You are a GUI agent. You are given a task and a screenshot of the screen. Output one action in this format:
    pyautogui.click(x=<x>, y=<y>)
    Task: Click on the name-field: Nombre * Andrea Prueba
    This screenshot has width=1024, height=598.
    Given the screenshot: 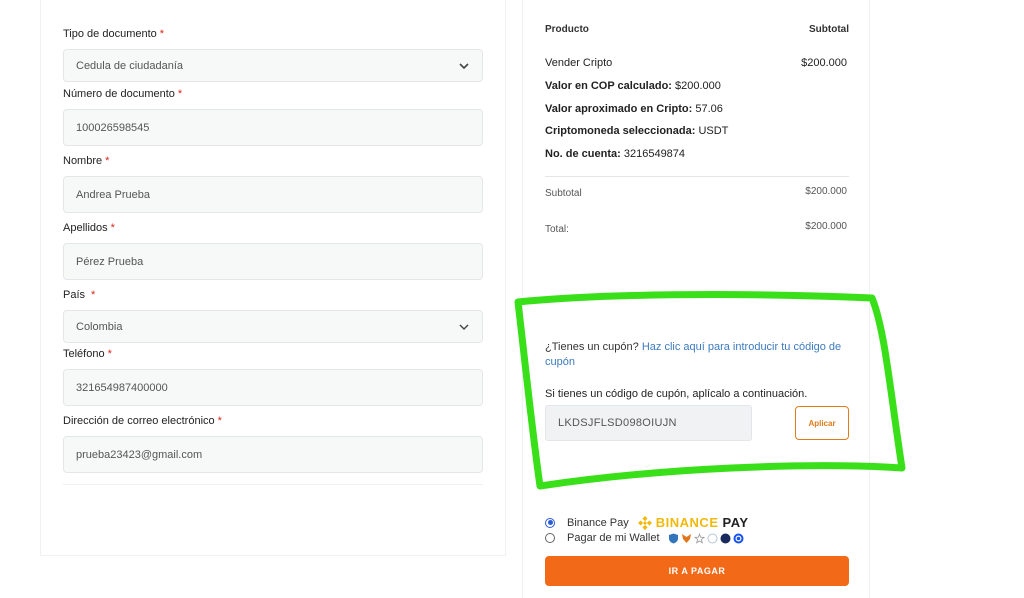 What is the action you would take?
    pyautogui.click(x=273, y=184)
    